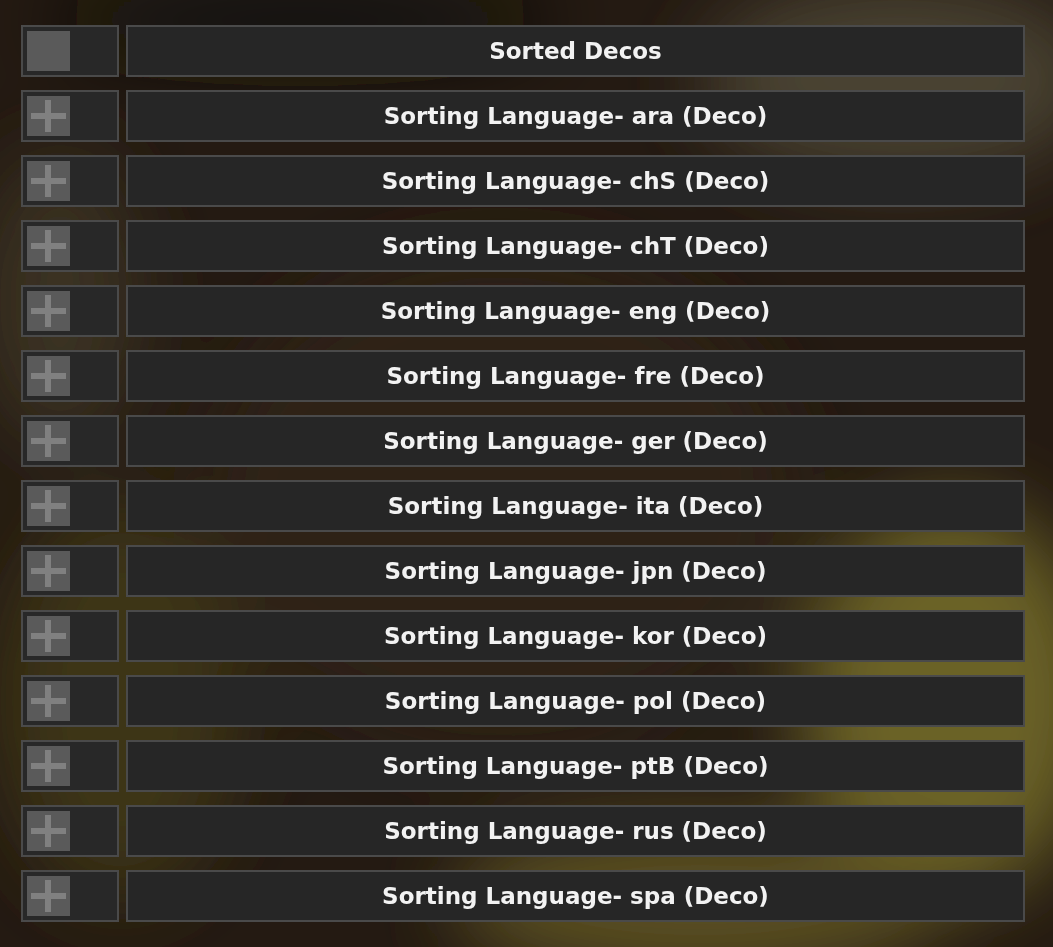  I want to click on list-item: Sorting Language- chS (Deco), so click(575, 181).